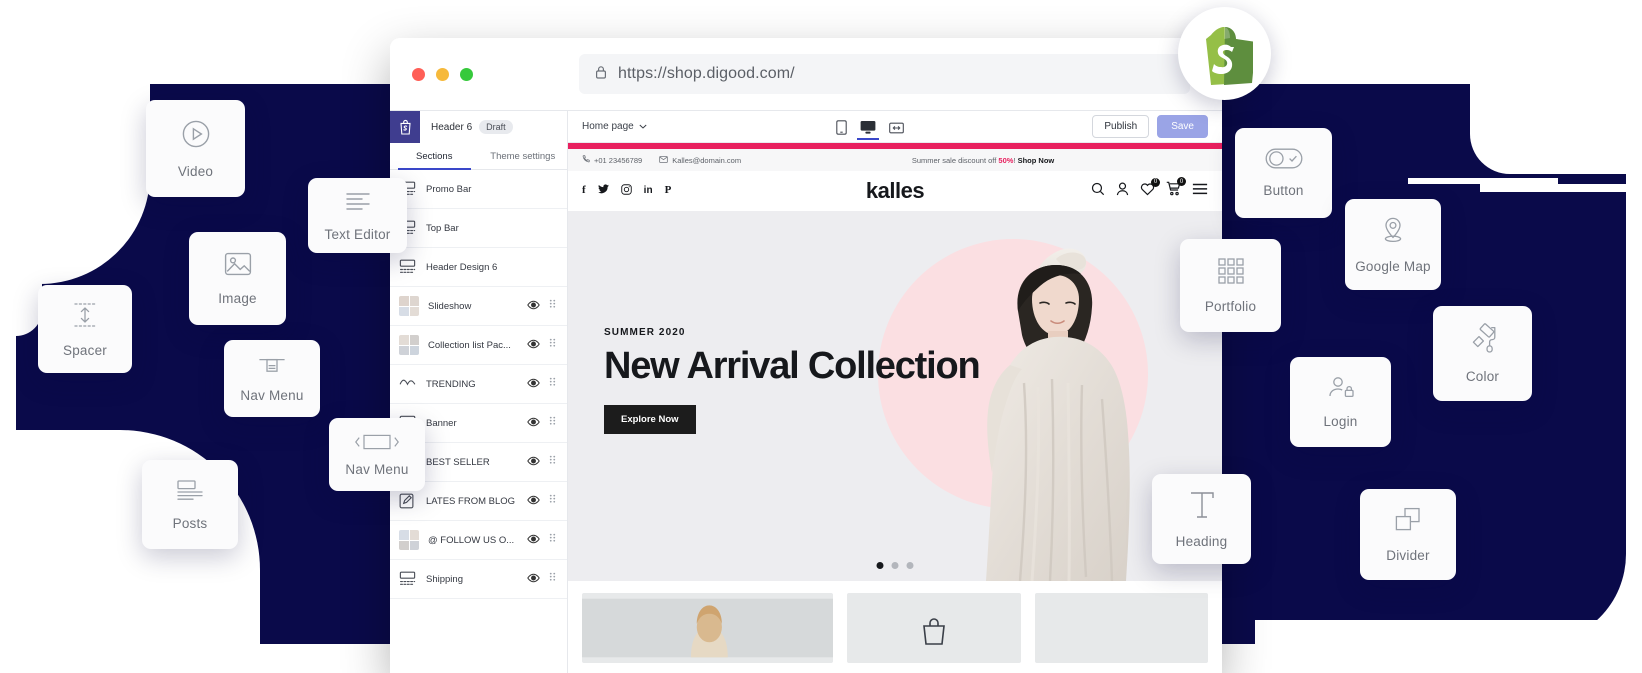  Describe the element at coordinates (1201, 519) in the screenshot. I see `widget-card-heading: Heading` at that location.